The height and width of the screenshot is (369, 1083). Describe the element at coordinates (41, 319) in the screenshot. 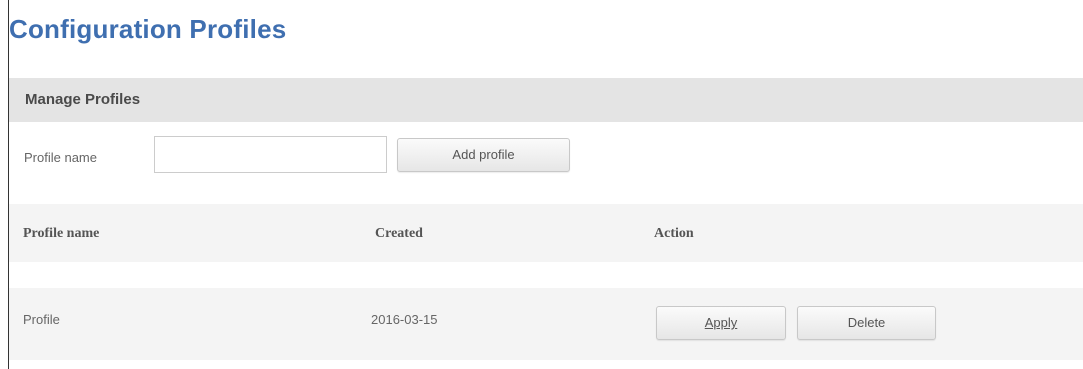

I see `profile-name-cell: Profile` at that location.